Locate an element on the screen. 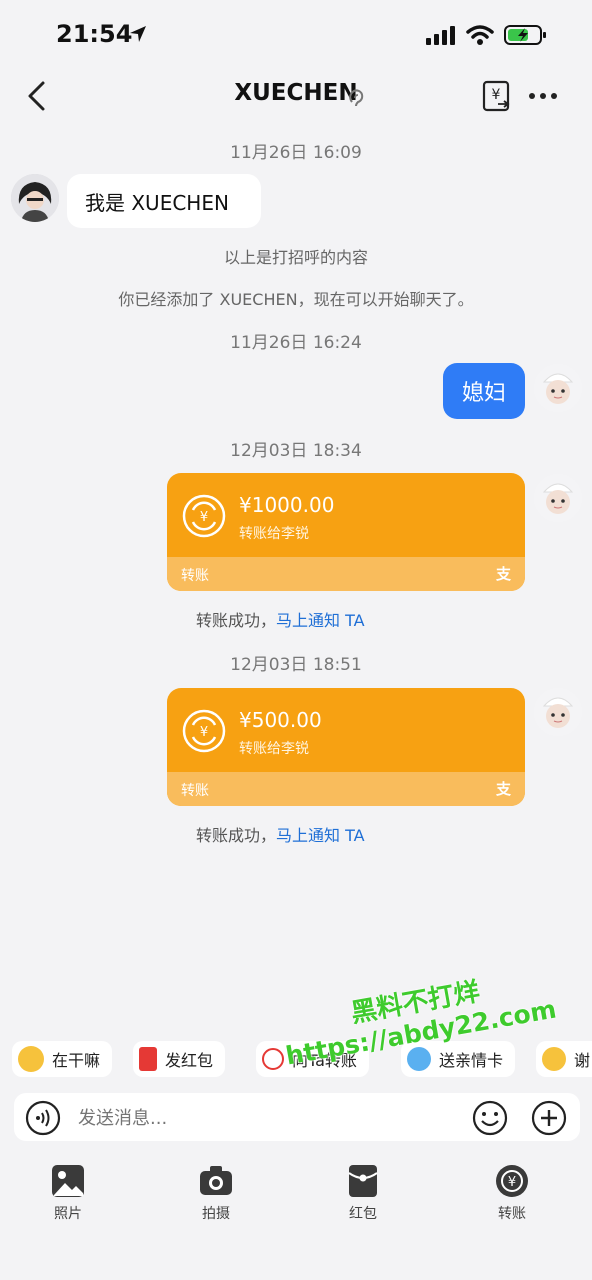 Image resolution: width=592 pixels, height=1280 pixels. transfer-header-icon: ¥ is located at coordinates (497, 96).